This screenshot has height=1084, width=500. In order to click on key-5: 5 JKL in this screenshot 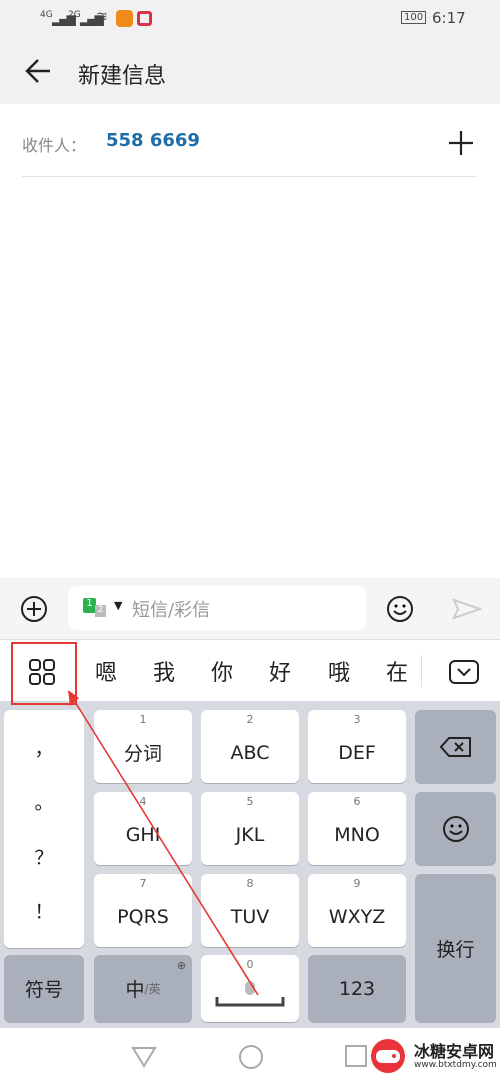, I will do `click(250, 828)`.